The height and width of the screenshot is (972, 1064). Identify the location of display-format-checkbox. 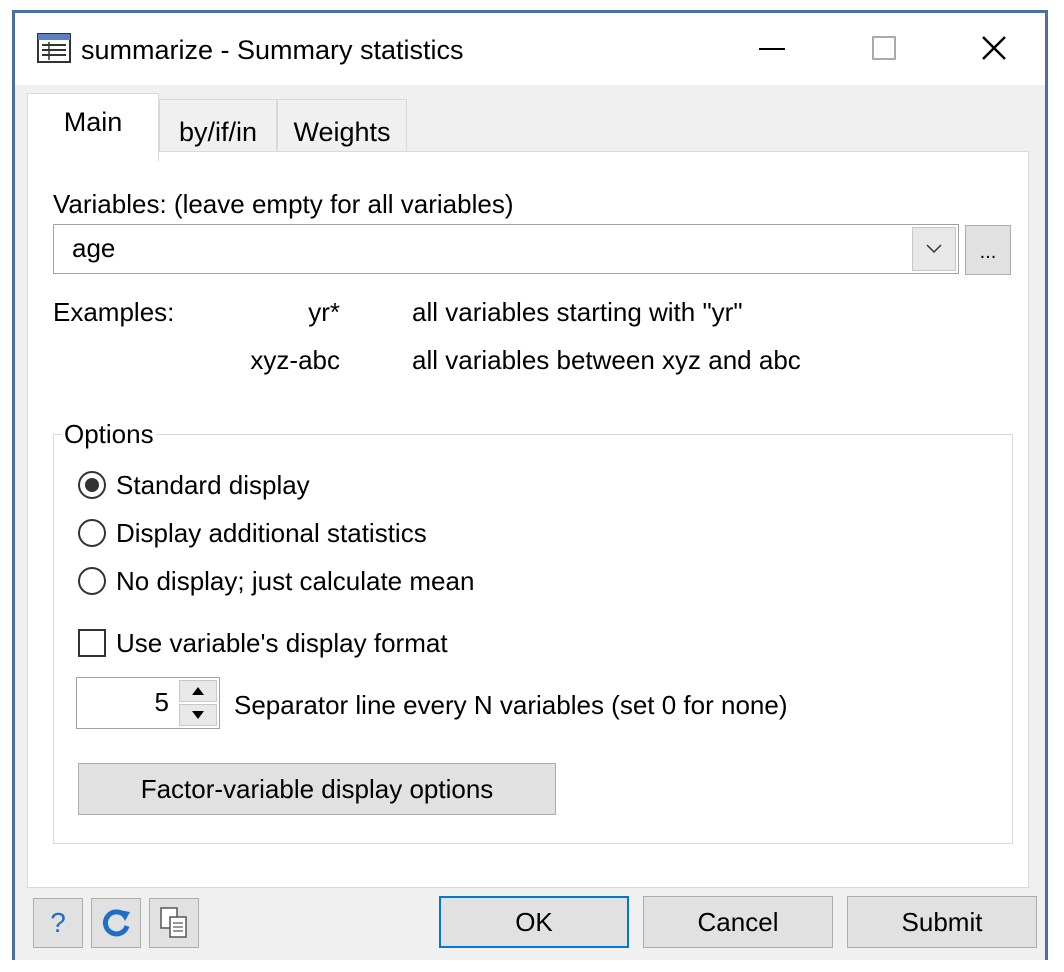
(92, 643).